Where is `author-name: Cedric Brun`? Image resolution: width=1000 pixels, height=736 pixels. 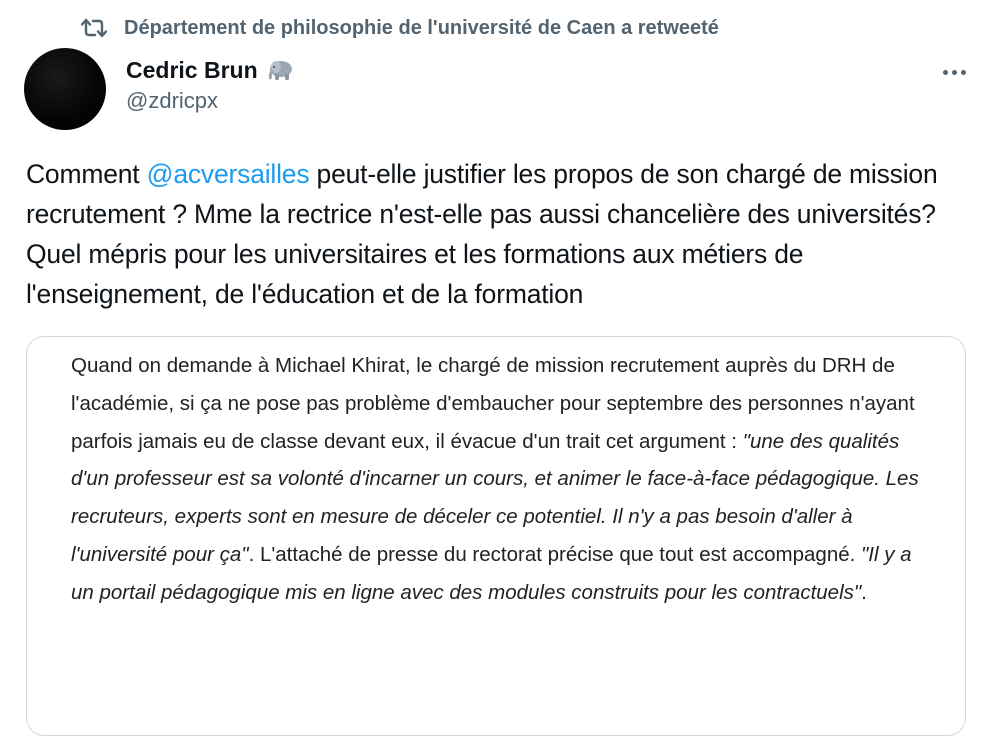 author-name: Cedric Brun is located at coordinates (192, 70).